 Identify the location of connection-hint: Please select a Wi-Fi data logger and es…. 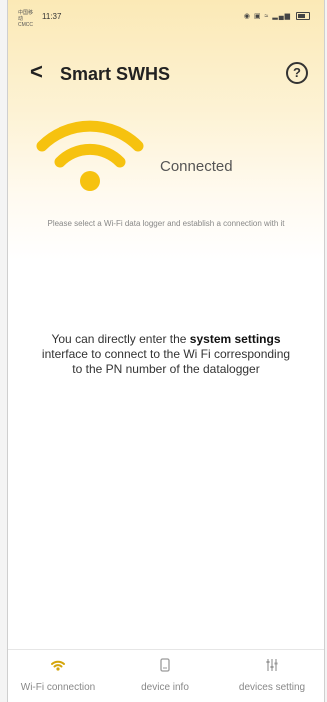
(166, 223).